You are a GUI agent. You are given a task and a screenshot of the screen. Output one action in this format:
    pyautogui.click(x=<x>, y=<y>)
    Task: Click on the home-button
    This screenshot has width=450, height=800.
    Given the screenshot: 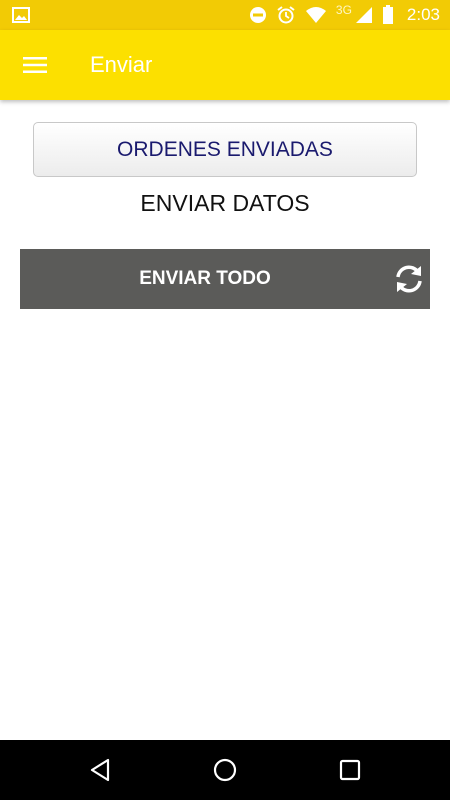 What is the action you would take?
    pyautogui.click(x=225, y=770)
    